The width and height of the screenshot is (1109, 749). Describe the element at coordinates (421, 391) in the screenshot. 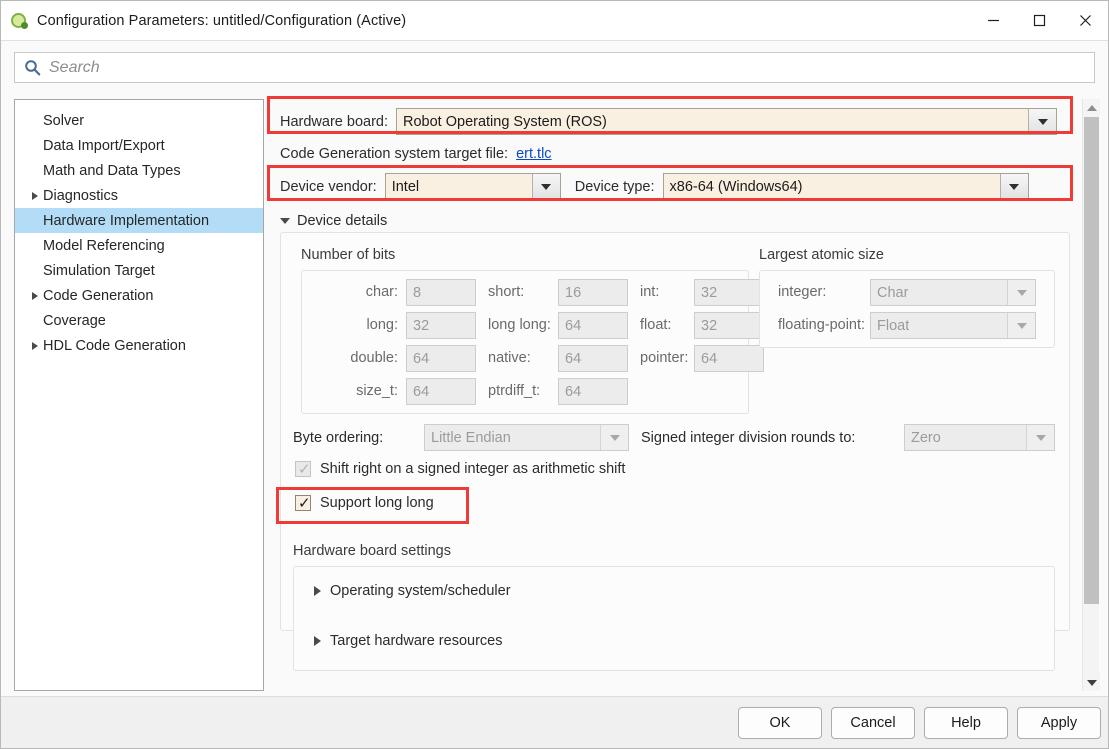

I see `size-t-bits-value: 64` at that location.